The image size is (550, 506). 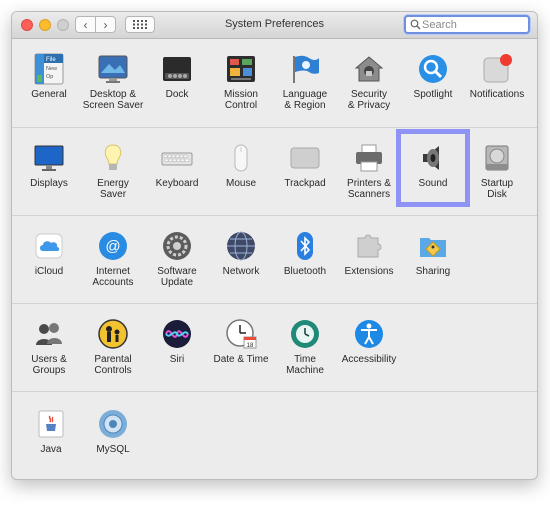 I want to click on close-button, so click(x=27, y=25).